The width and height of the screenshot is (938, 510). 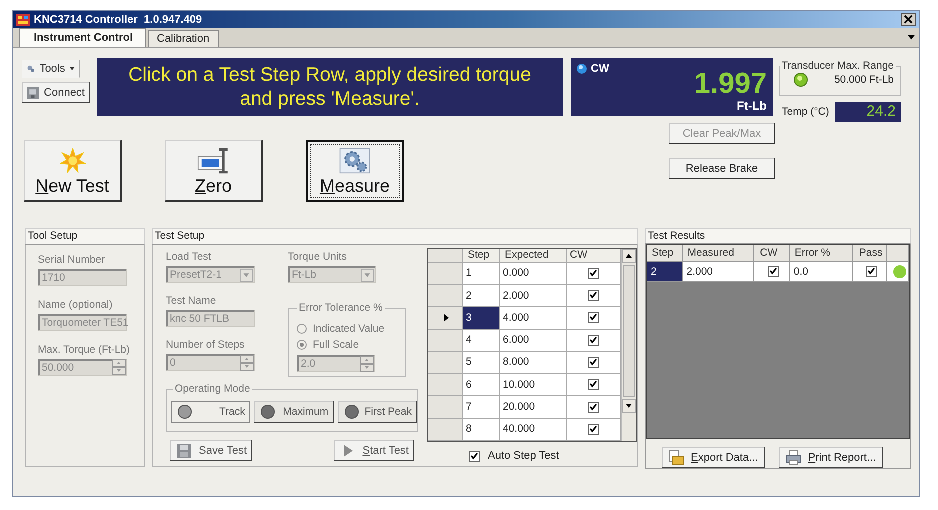 What do you see at coordinates (868, 112) in the screenshot?
I see `temperature-value: 24.2` at bounding box center [868, 112].